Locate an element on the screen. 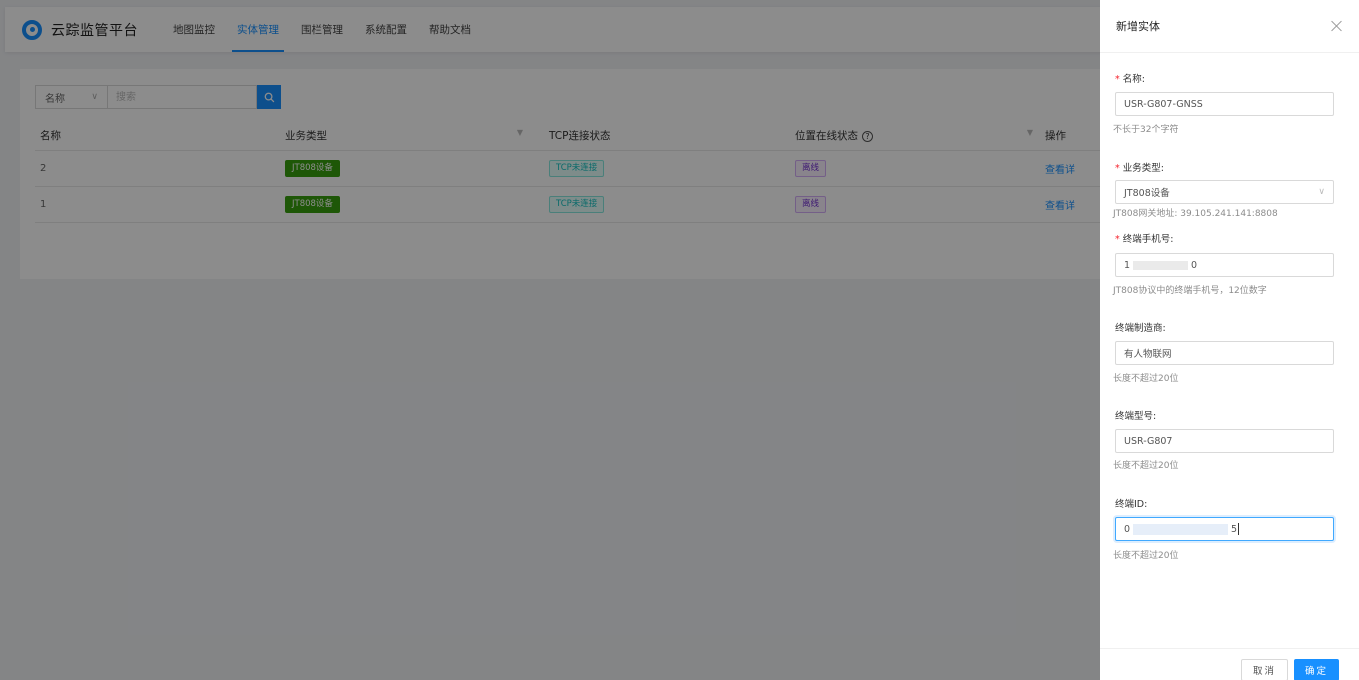 This screenshot has height=680, width=1359. name-label: * 名称: is located at coordinates (1130, 78).